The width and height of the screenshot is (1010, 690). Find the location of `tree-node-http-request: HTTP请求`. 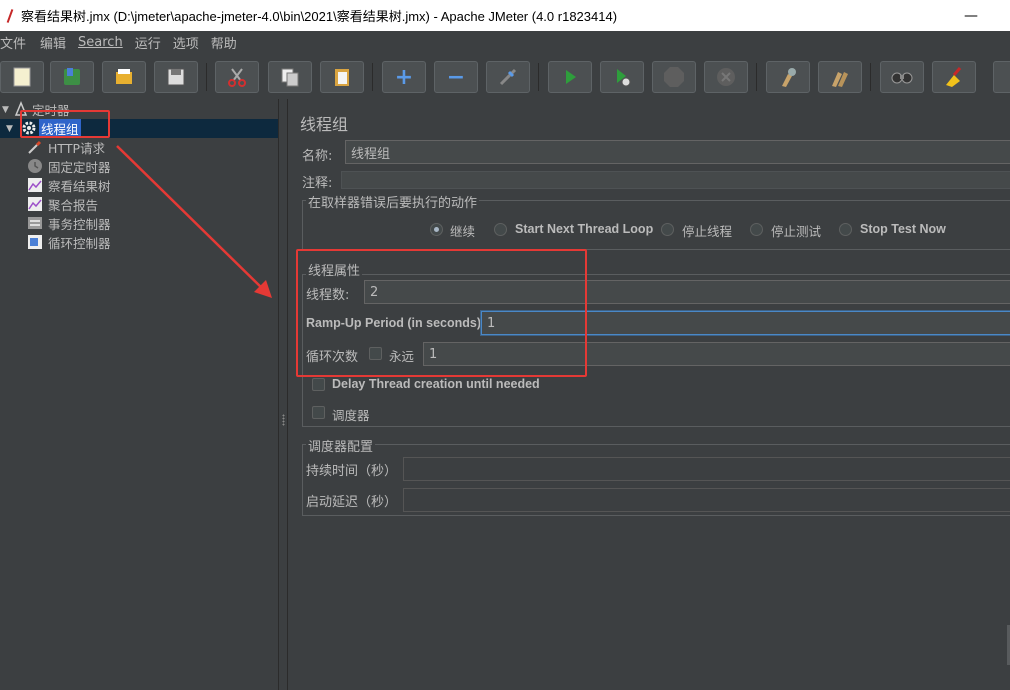

tree-node-http-request: HTTP请求 is located at coordinates (139, 147).